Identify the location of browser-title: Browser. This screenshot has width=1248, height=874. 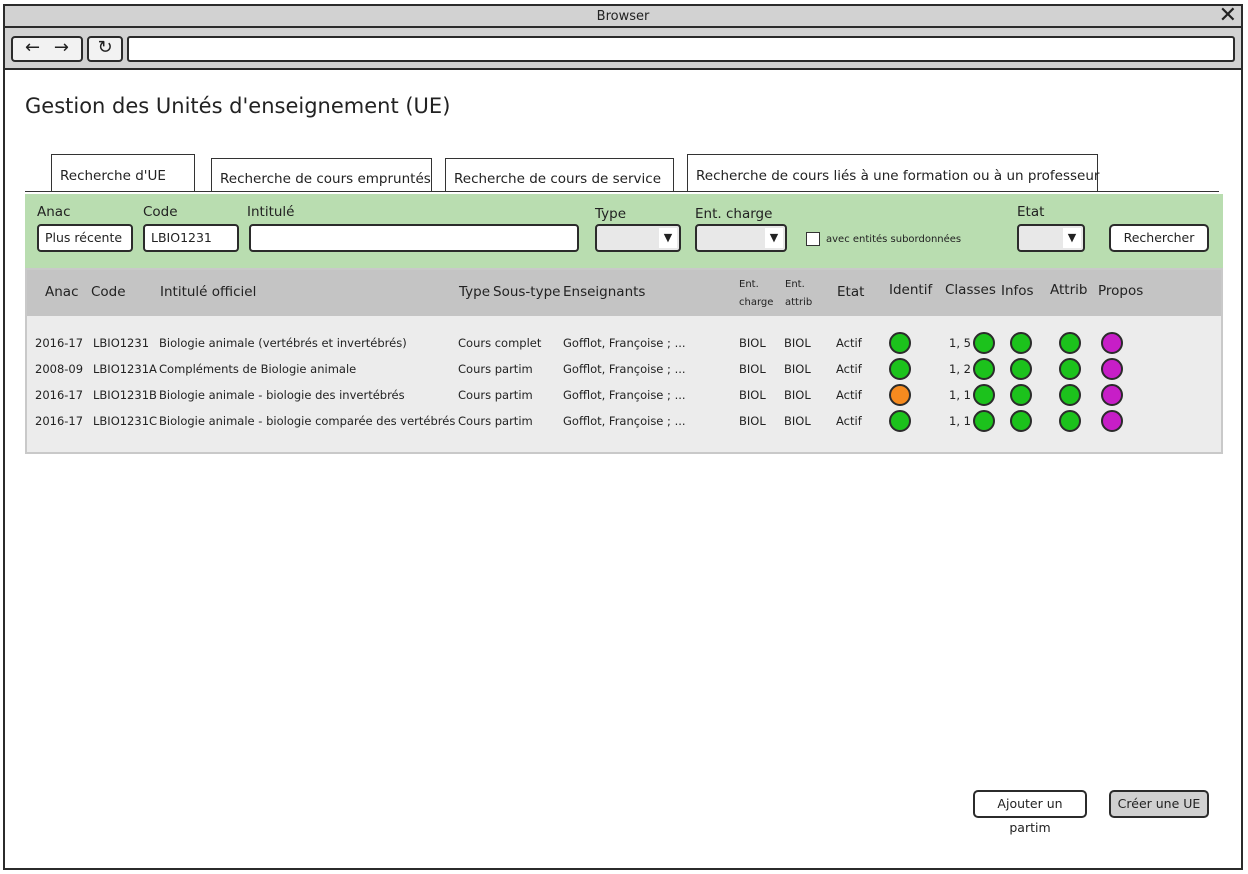
(623, 16).